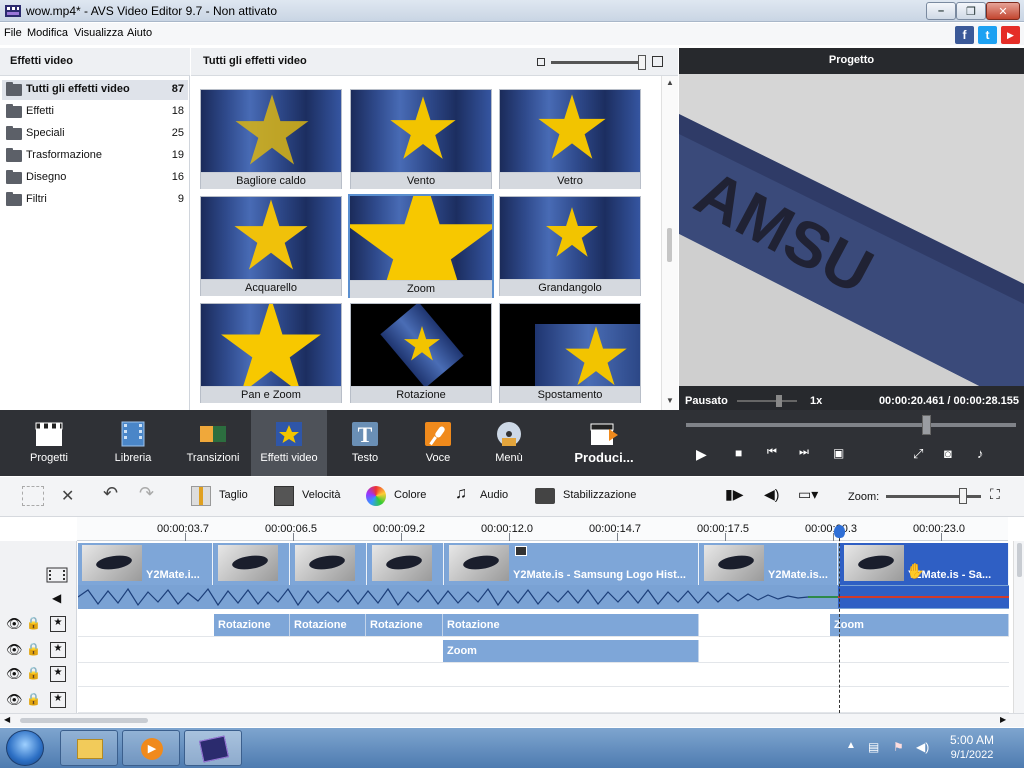  Describe the element at coordinates (839, 531) in the screenshot. I see `playhead-handle` at that location.